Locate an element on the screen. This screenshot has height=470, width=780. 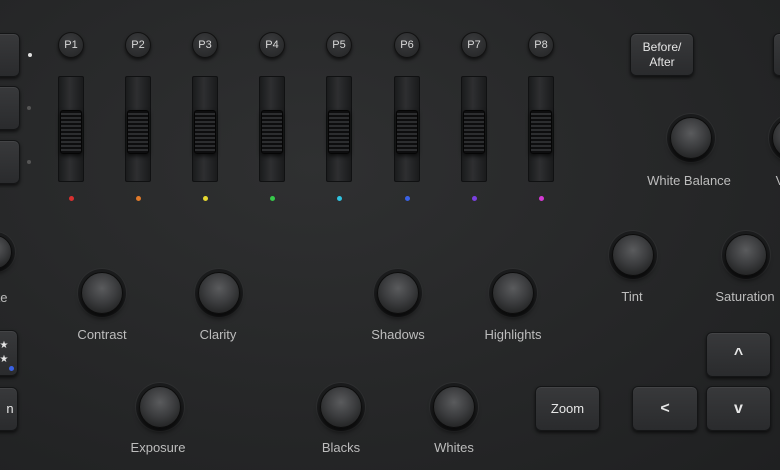
partial-left-knob is located at coordinates (6, 252).